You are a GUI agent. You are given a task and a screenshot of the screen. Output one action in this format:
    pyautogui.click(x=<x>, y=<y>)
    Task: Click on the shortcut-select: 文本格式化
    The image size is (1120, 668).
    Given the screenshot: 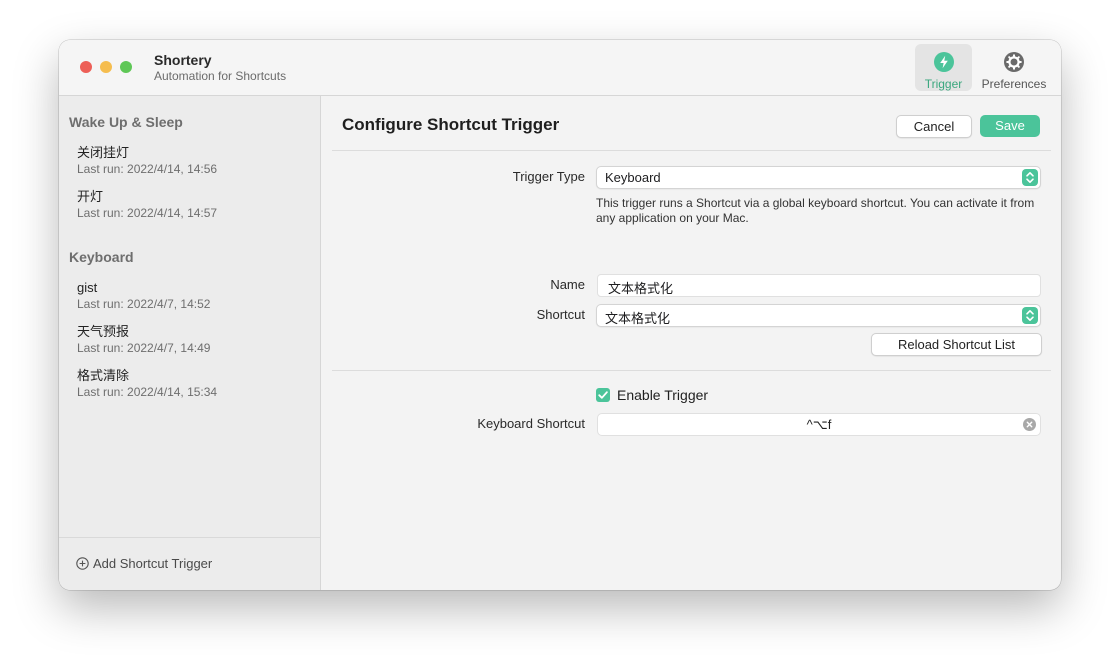 What is the action you would take?
    pyautogui.click(x=818, y=315)
    